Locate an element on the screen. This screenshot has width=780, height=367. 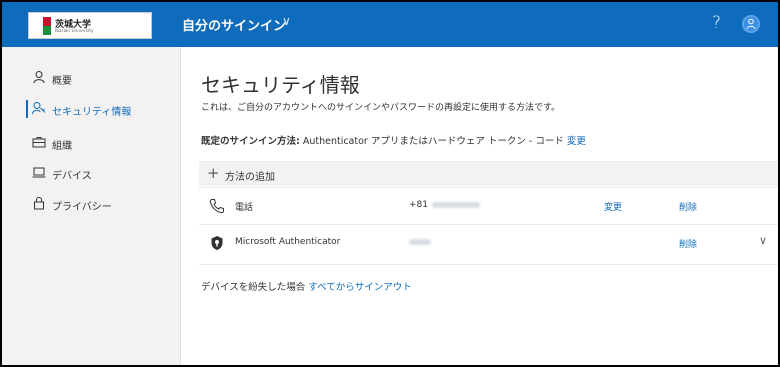
sidebar-item-privacy: プライバシー is located at coordinates (91, 204).